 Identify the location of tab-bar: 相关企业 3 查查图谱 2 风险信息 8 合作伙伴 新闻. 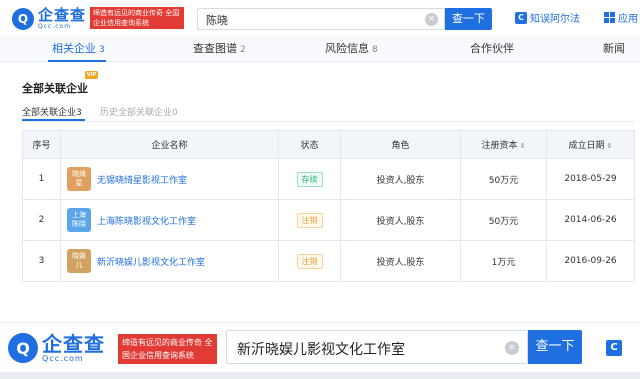
(320, 49).